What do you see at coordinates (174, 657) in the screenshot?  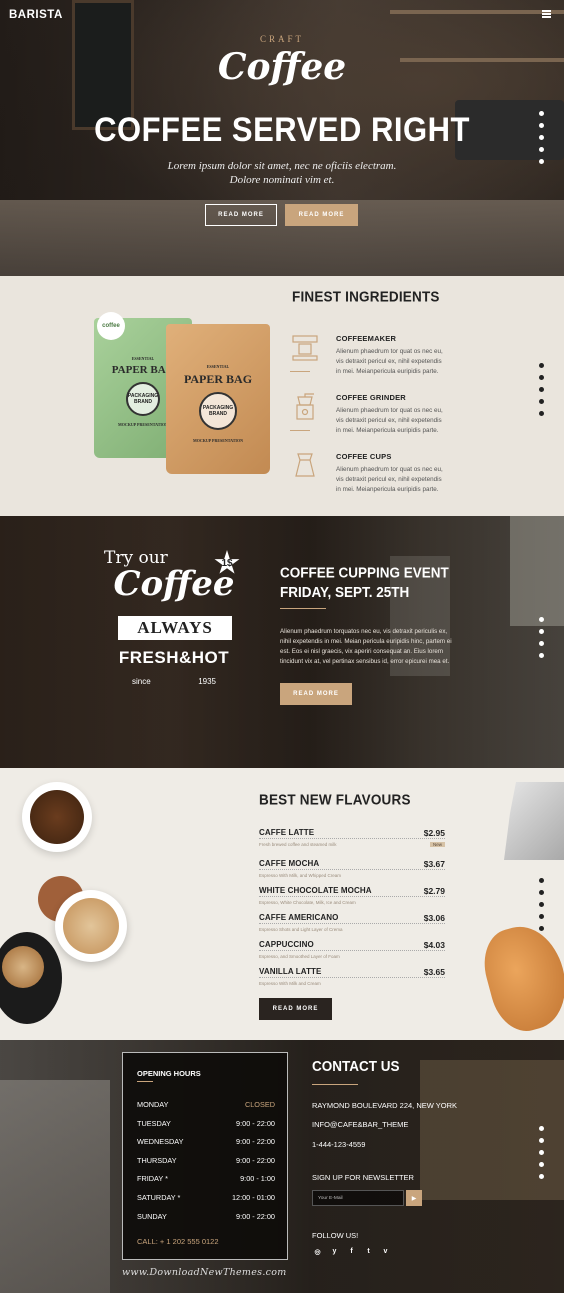 I see `promo-fresh-hot: FRESH&HOT` at bounding box center [174, 657].